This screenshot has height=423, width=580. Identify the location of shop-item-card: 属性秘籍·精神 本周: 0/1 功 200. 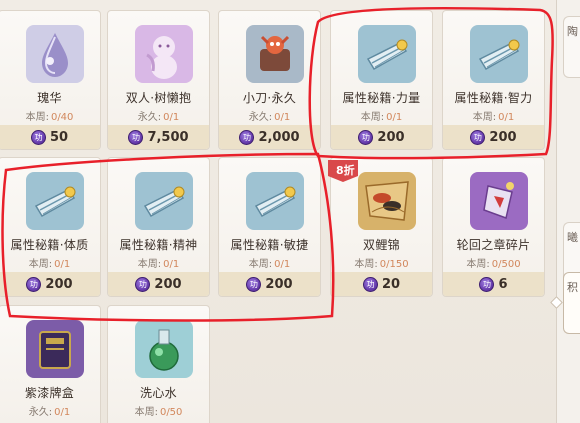
(158, 227).